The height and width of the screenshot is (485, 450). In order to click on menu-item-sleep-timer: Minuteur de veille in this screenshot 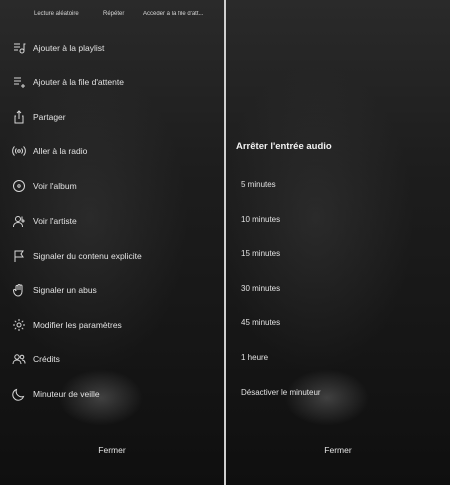, I will do `click(112, 394)`.